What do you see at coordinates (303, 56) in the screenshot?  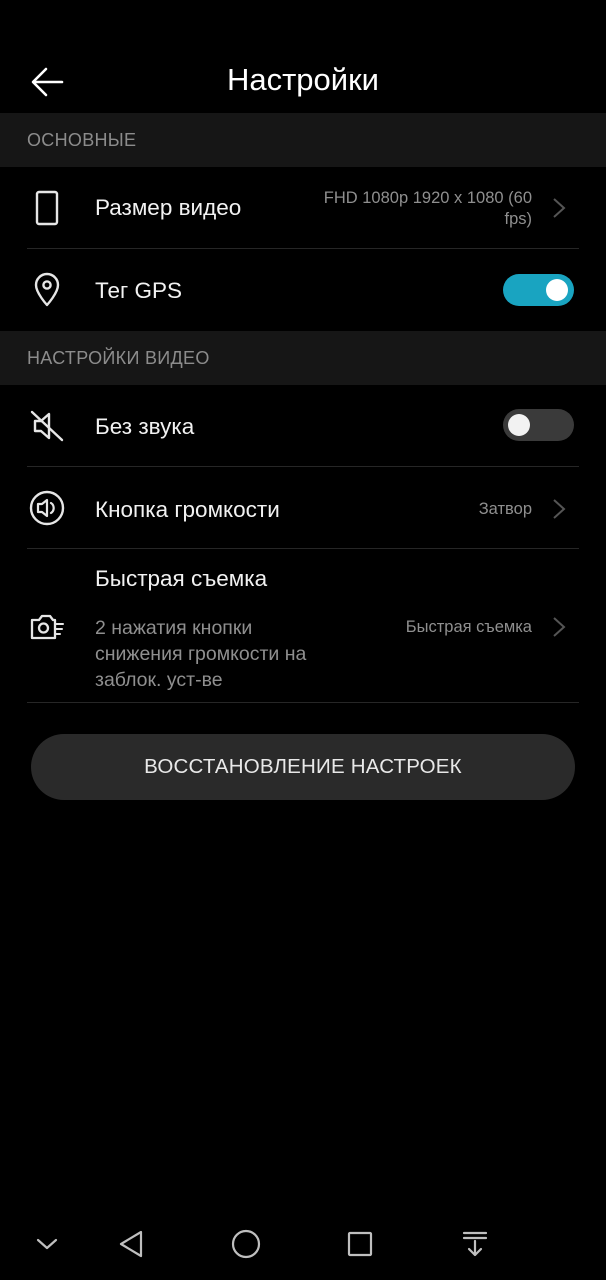 I see `app-header: Настройки` at bounding box center [303, 56].